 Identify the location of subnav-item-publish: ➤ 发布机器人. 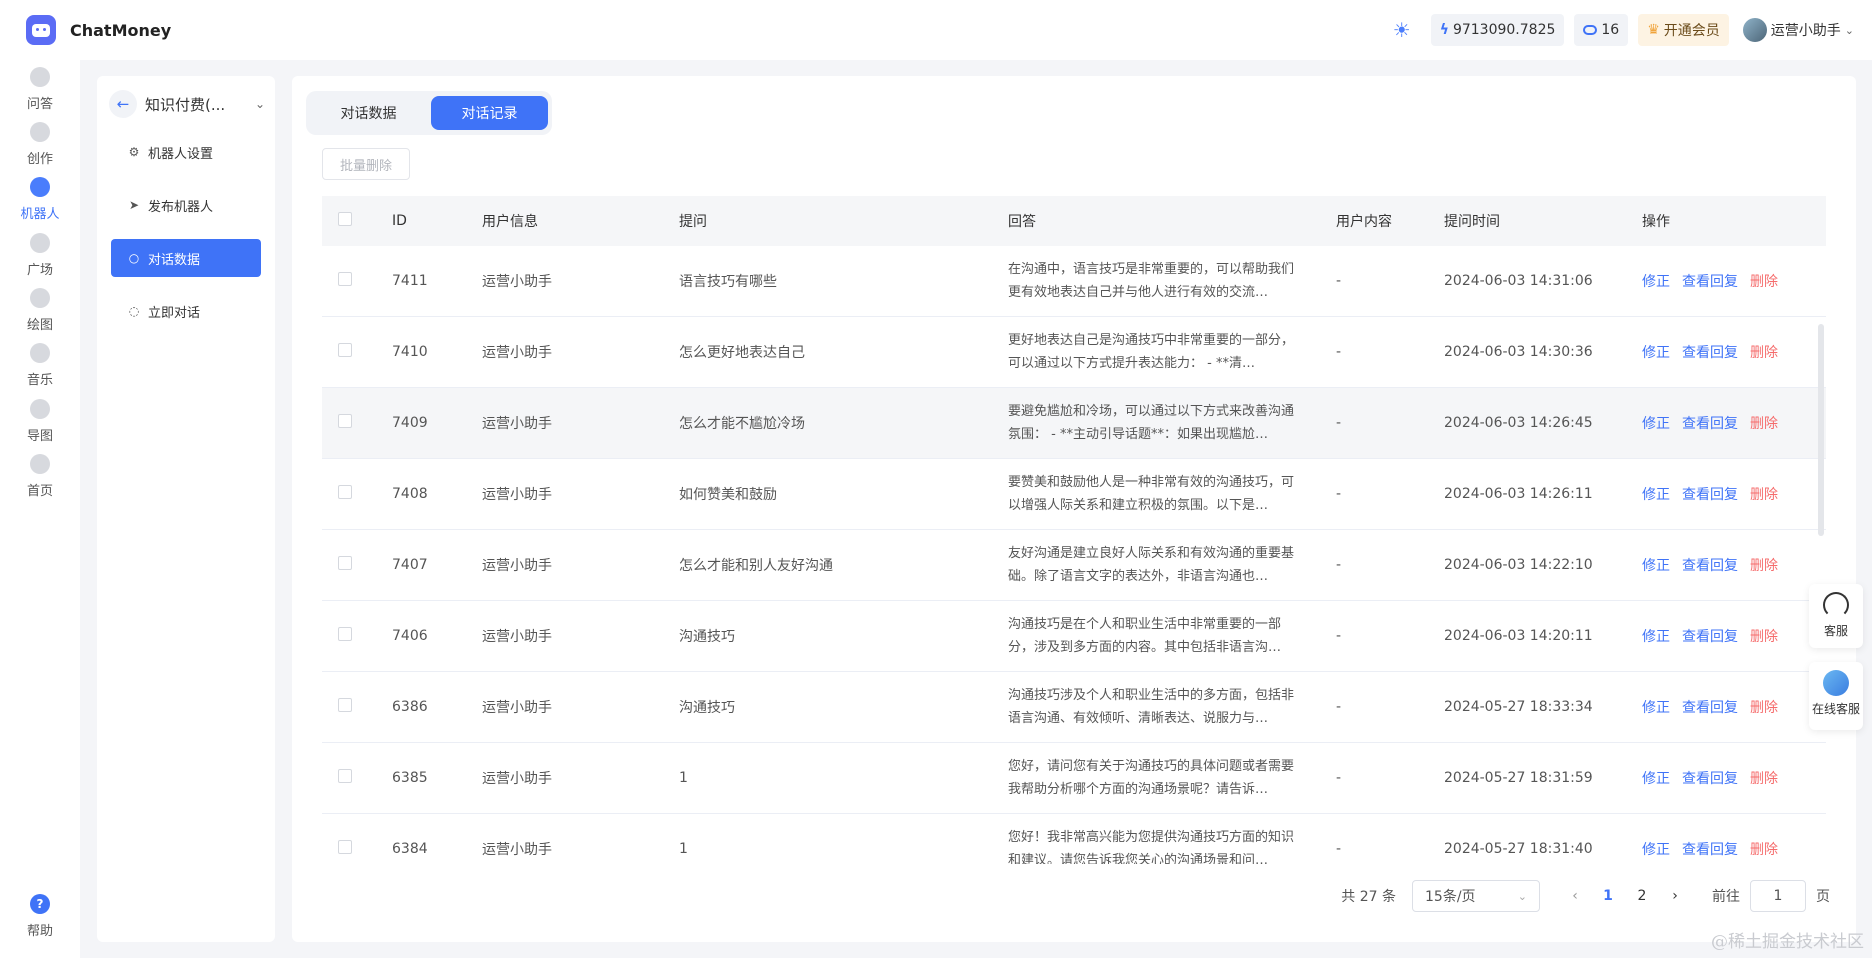
(186, 205).